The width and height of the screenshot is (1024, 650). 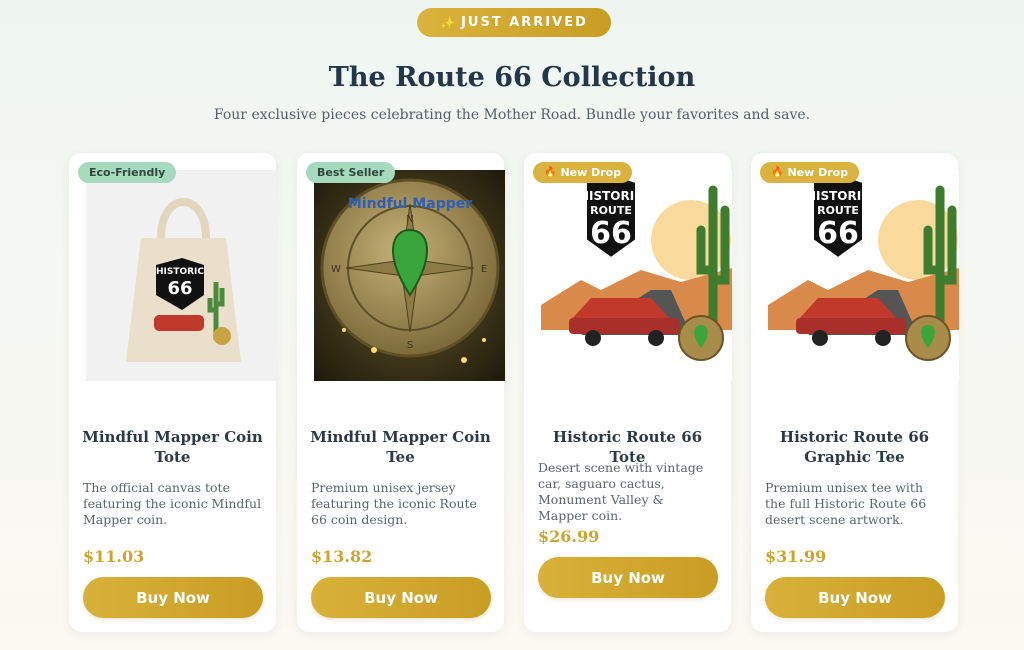 What do you see at coordinates (172, 447) in the screenshot?
I see `product-title: Mindful Mapper Coin Tote` at bounding box center [172, 447].